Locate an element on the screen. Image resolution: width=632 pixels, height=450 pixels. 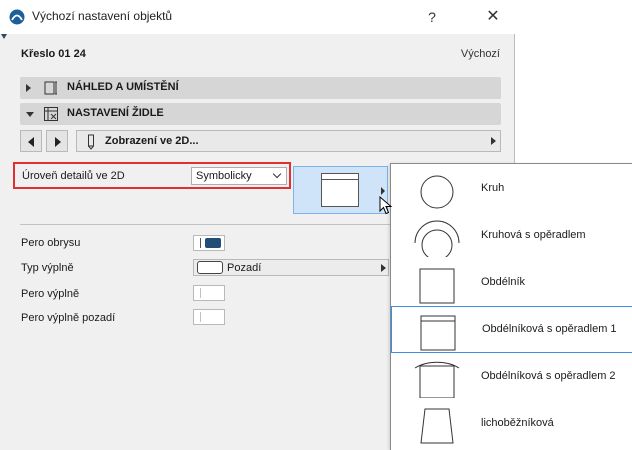
arrow-right-icon is located at coordinates (58, 142).